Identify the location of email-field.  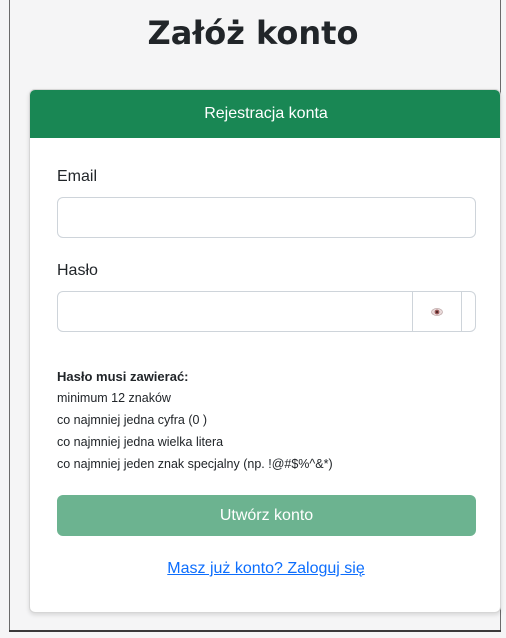
(266, 217).